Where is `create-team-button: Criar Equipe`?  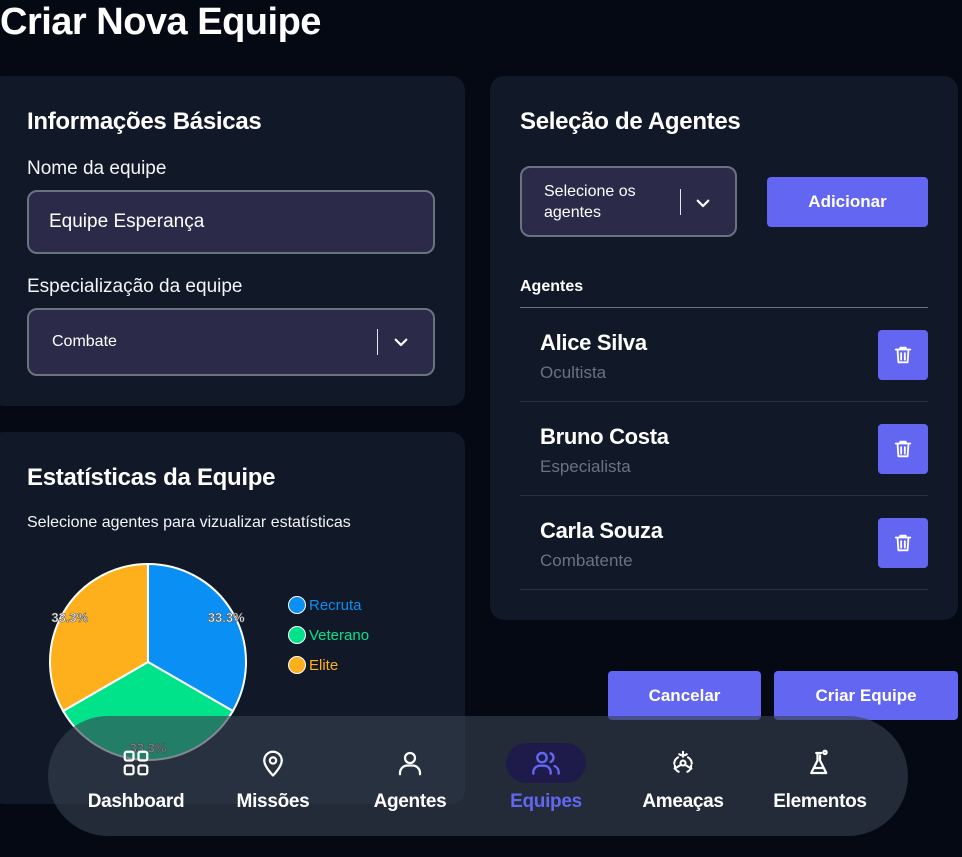
create-team-button: Criar Equipe is located at coordinates (866, 695).